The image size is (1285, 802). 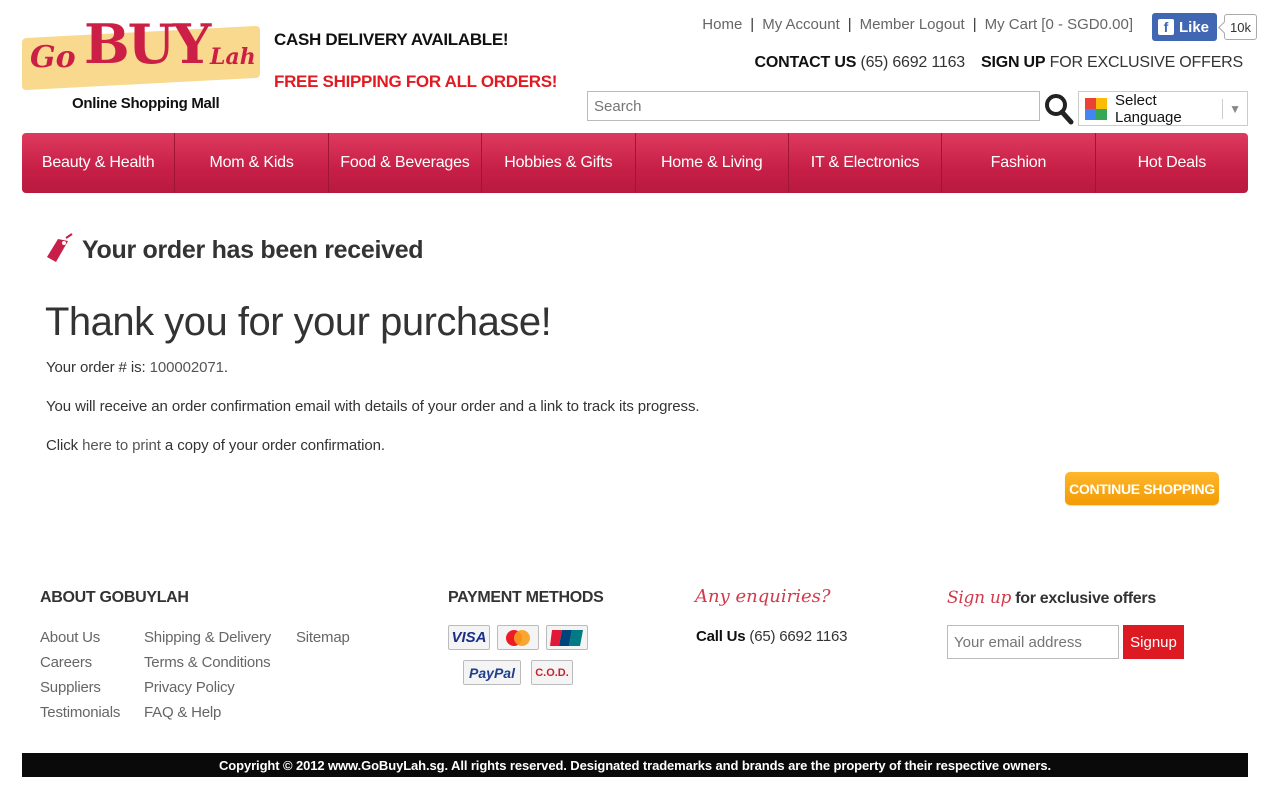 What do you see at coordinates (406, 163) in the screenshot?
I see `nav-food-beverages: Food & Beverages` at bounding box center [406, 163].